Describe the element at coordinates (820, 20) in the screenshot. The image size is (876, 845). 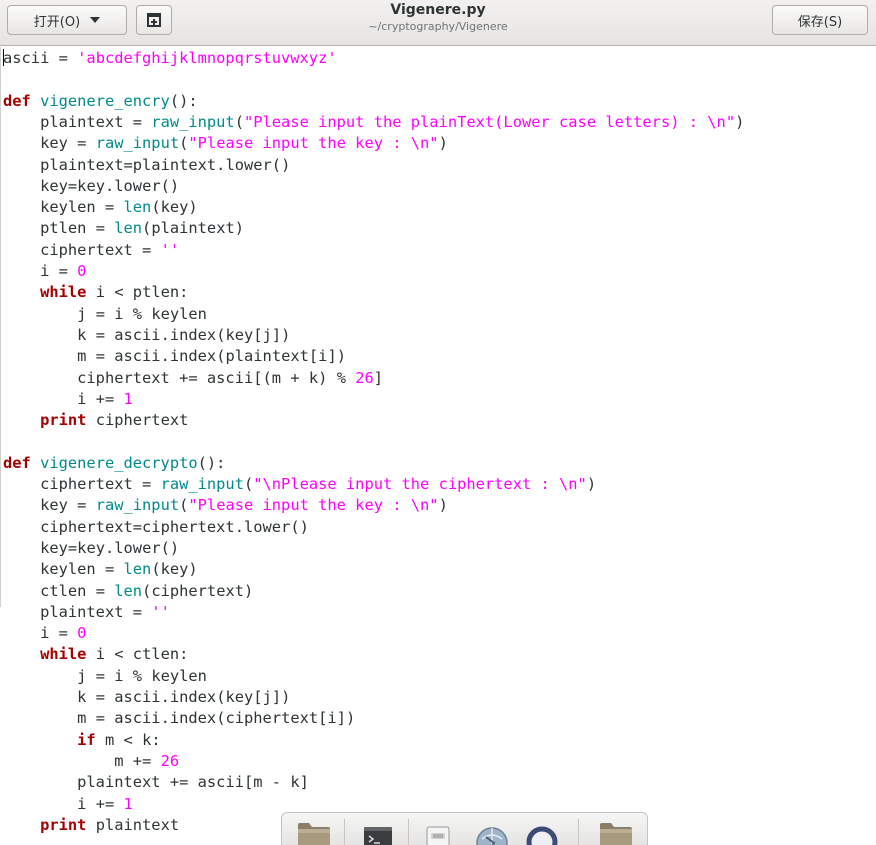
I see `save-button: 保存(S)` at that location.